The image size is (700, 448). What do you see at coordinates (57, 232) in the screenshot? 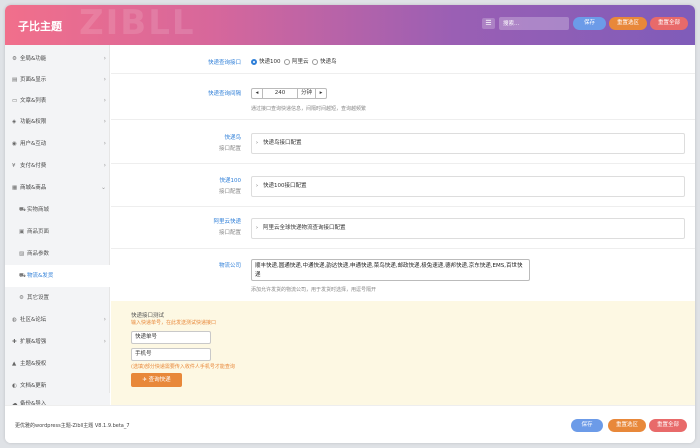
I see `sidebar-subitem-product-page: ▣ 商品页面` at bounding box center [57, 232].